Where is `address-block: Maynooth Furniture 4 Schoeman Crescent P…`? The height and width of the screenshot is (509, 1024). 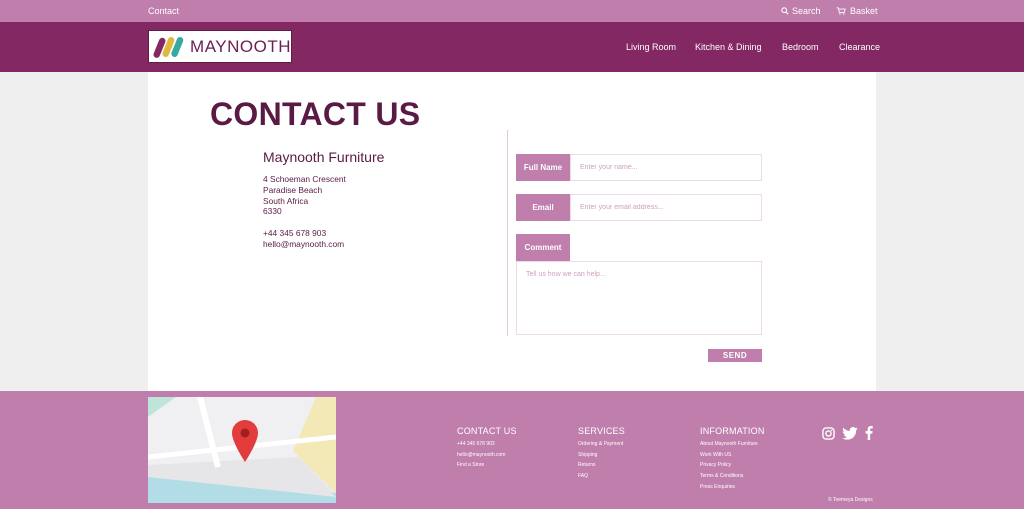 address-block: Maynooth Furniture 4 Schoeman Crescent P… is located at coordinates (323, 199).